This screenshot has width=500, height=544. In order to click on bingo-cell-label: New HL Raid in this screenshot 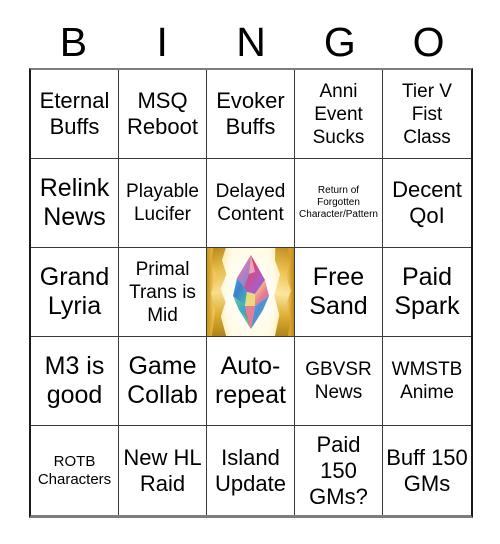, I will do `click(162, 470)`.